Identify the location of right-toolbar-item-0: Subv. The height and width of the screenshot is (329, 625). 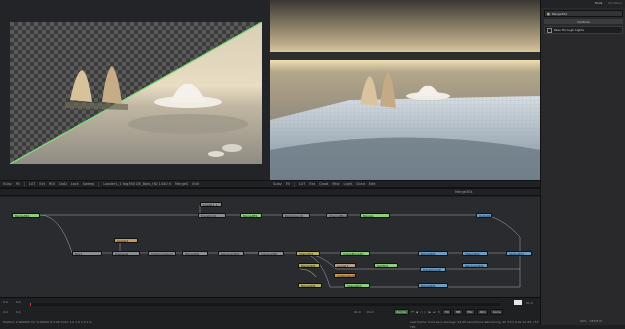
(277, 184).